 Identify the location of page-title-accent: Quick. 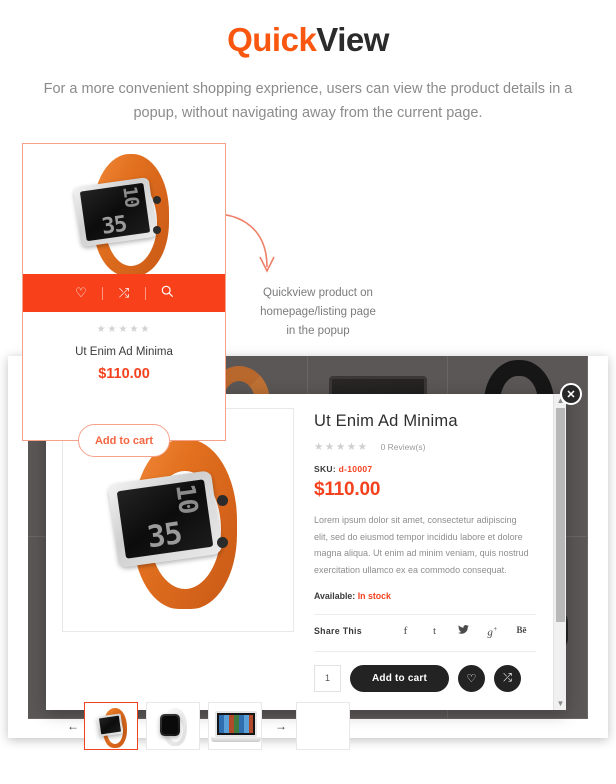
(272, 39).